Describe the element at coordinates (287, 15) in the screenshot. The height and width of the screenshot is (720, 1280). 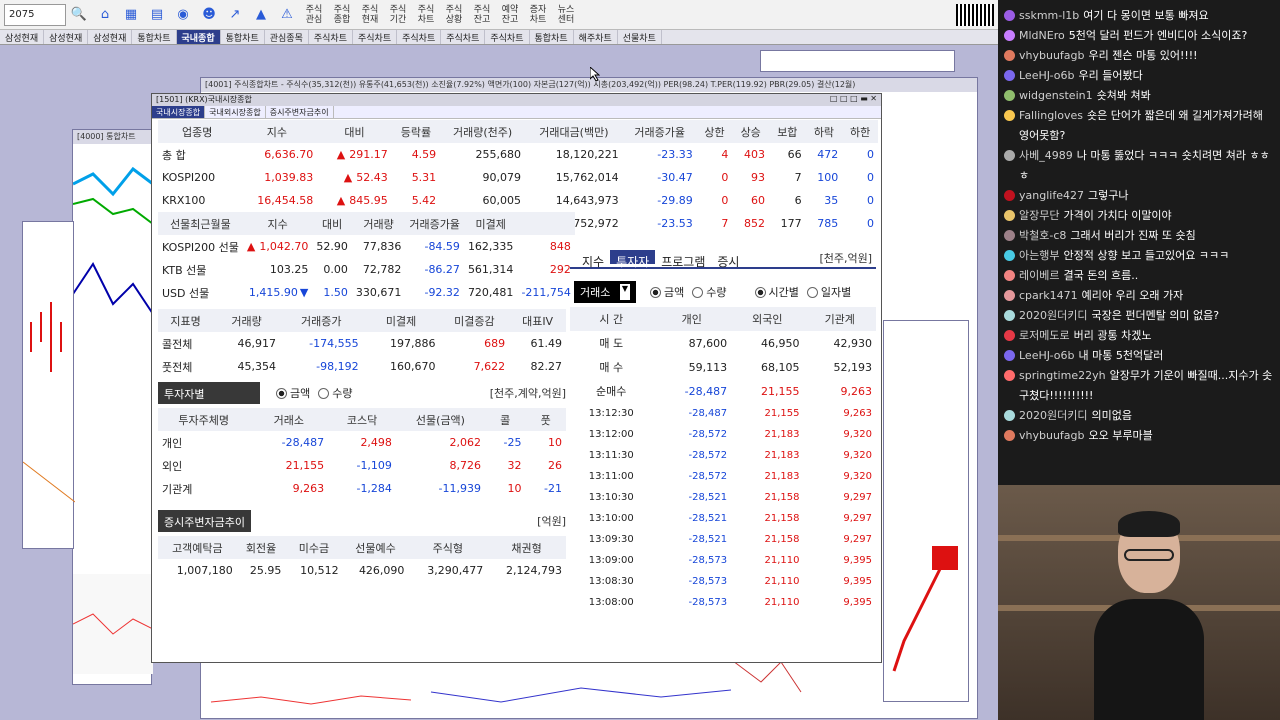
I see `alert-icon: ⚠` at that location.